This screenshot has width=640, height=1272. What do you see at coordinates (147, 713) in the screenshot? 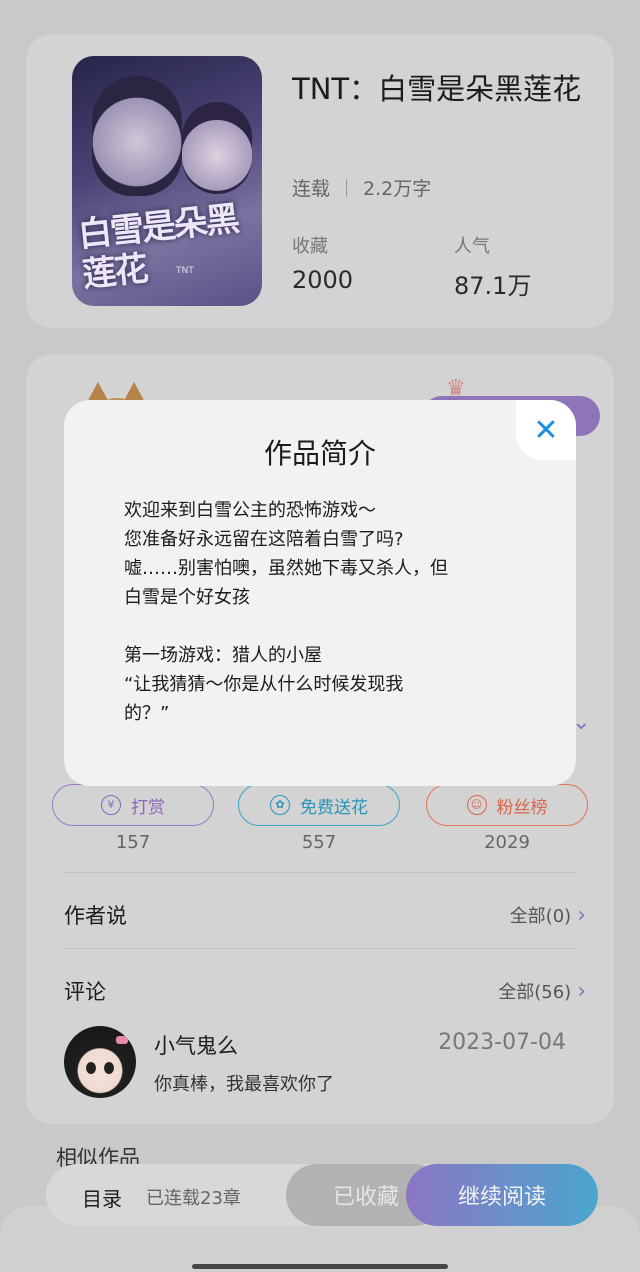
I see `synopsis-line: 的？”` at bounding box center [147, 713].